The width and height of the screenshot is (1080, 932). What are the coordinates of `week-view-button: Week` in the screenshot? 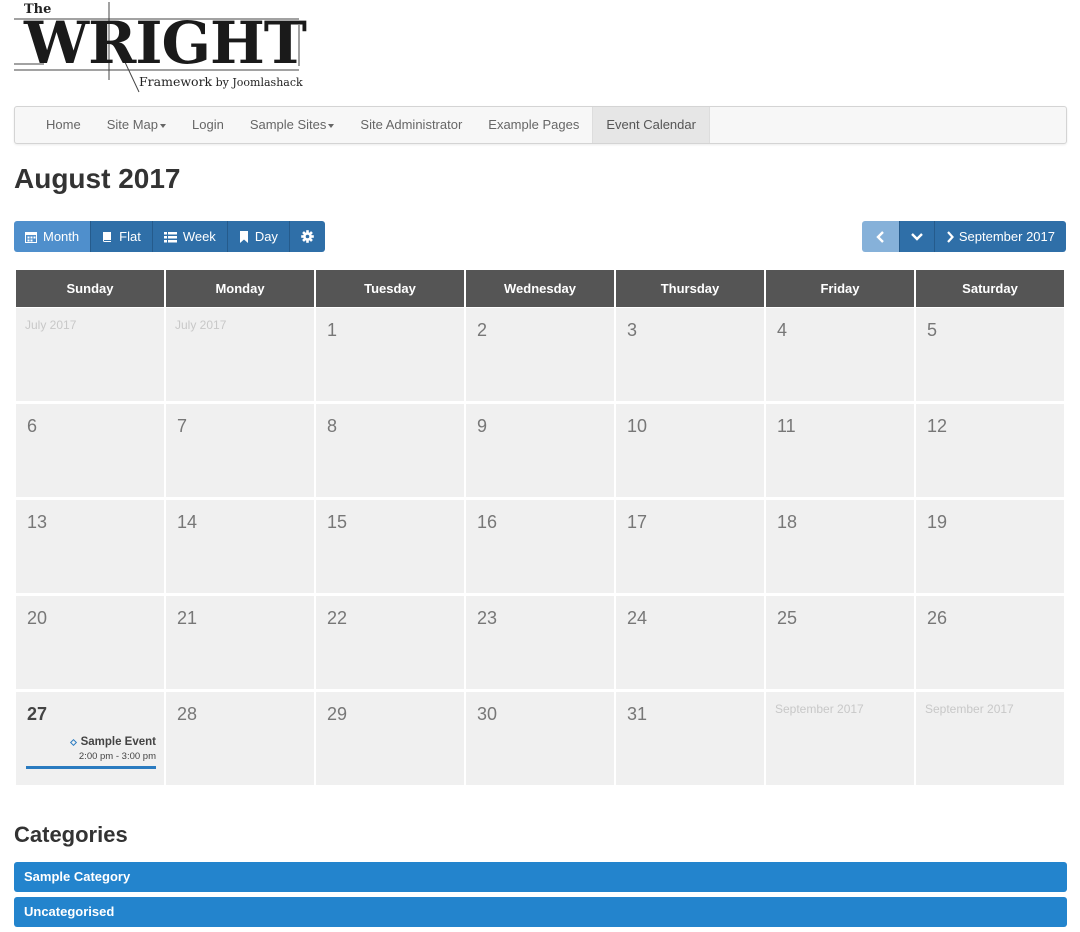 It's located at (190, 236).